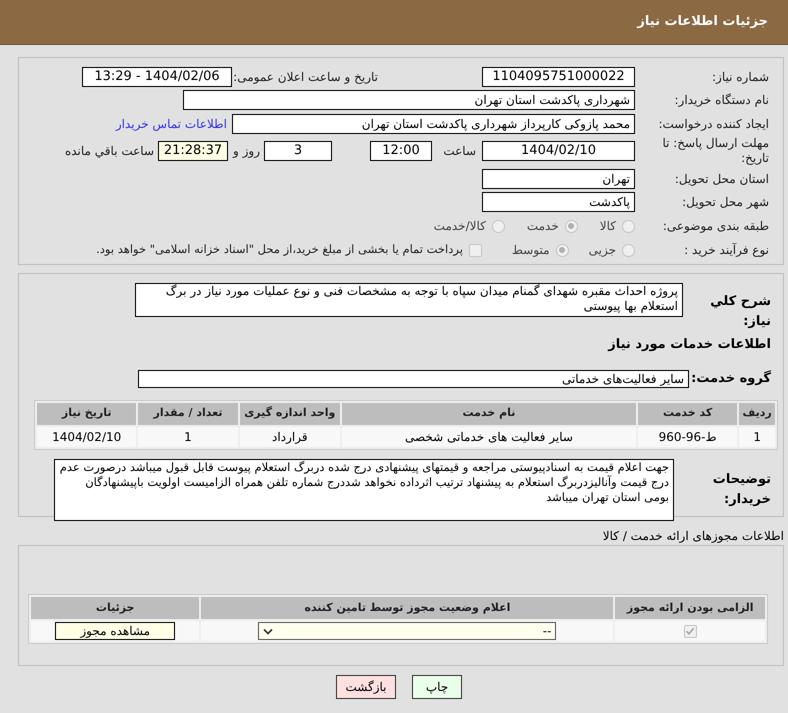 Image resolution: width=788 pixels, height=713 pixels. I want to click on description-field: پروژه احداث مقبره شهدای گمنام میدان سپاه با توجه به مشخصات فنی و نوع عملیات مورد نیاز در برگ استعلام بها پیوستی, so click(409, 300).